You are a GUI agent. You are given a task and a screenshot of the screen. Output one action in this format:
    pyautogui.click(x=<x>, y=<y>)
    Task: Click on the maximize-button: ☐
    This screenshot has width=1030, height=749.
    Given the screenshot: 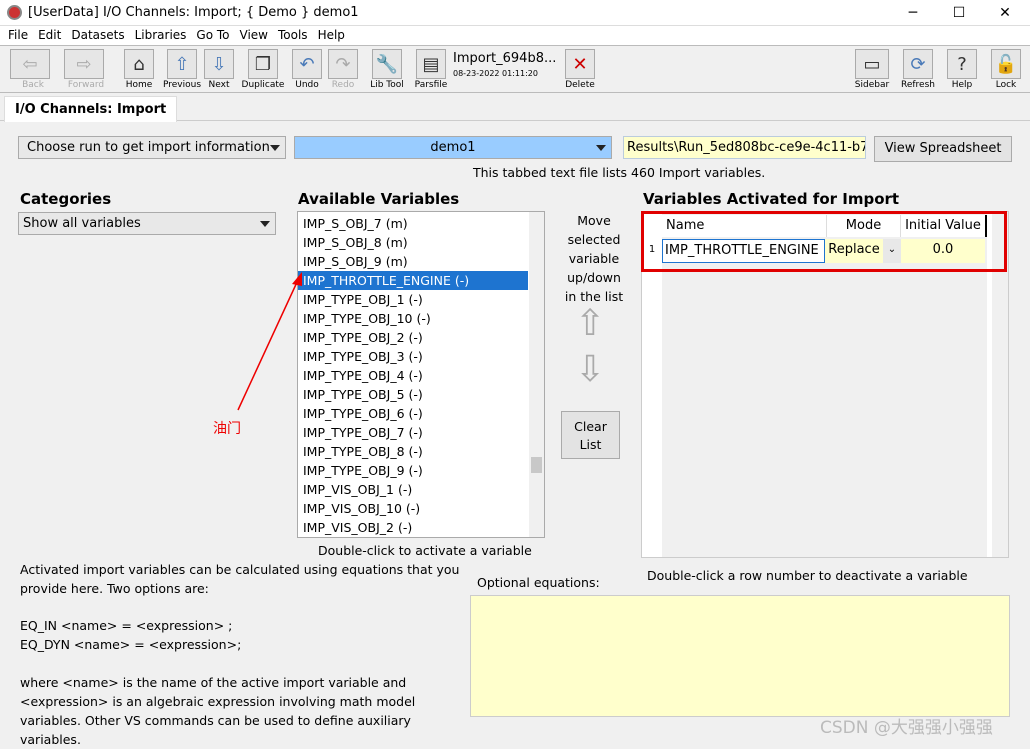 What is the action you would take?
    pyautogui.click(x=959, y=13)
    